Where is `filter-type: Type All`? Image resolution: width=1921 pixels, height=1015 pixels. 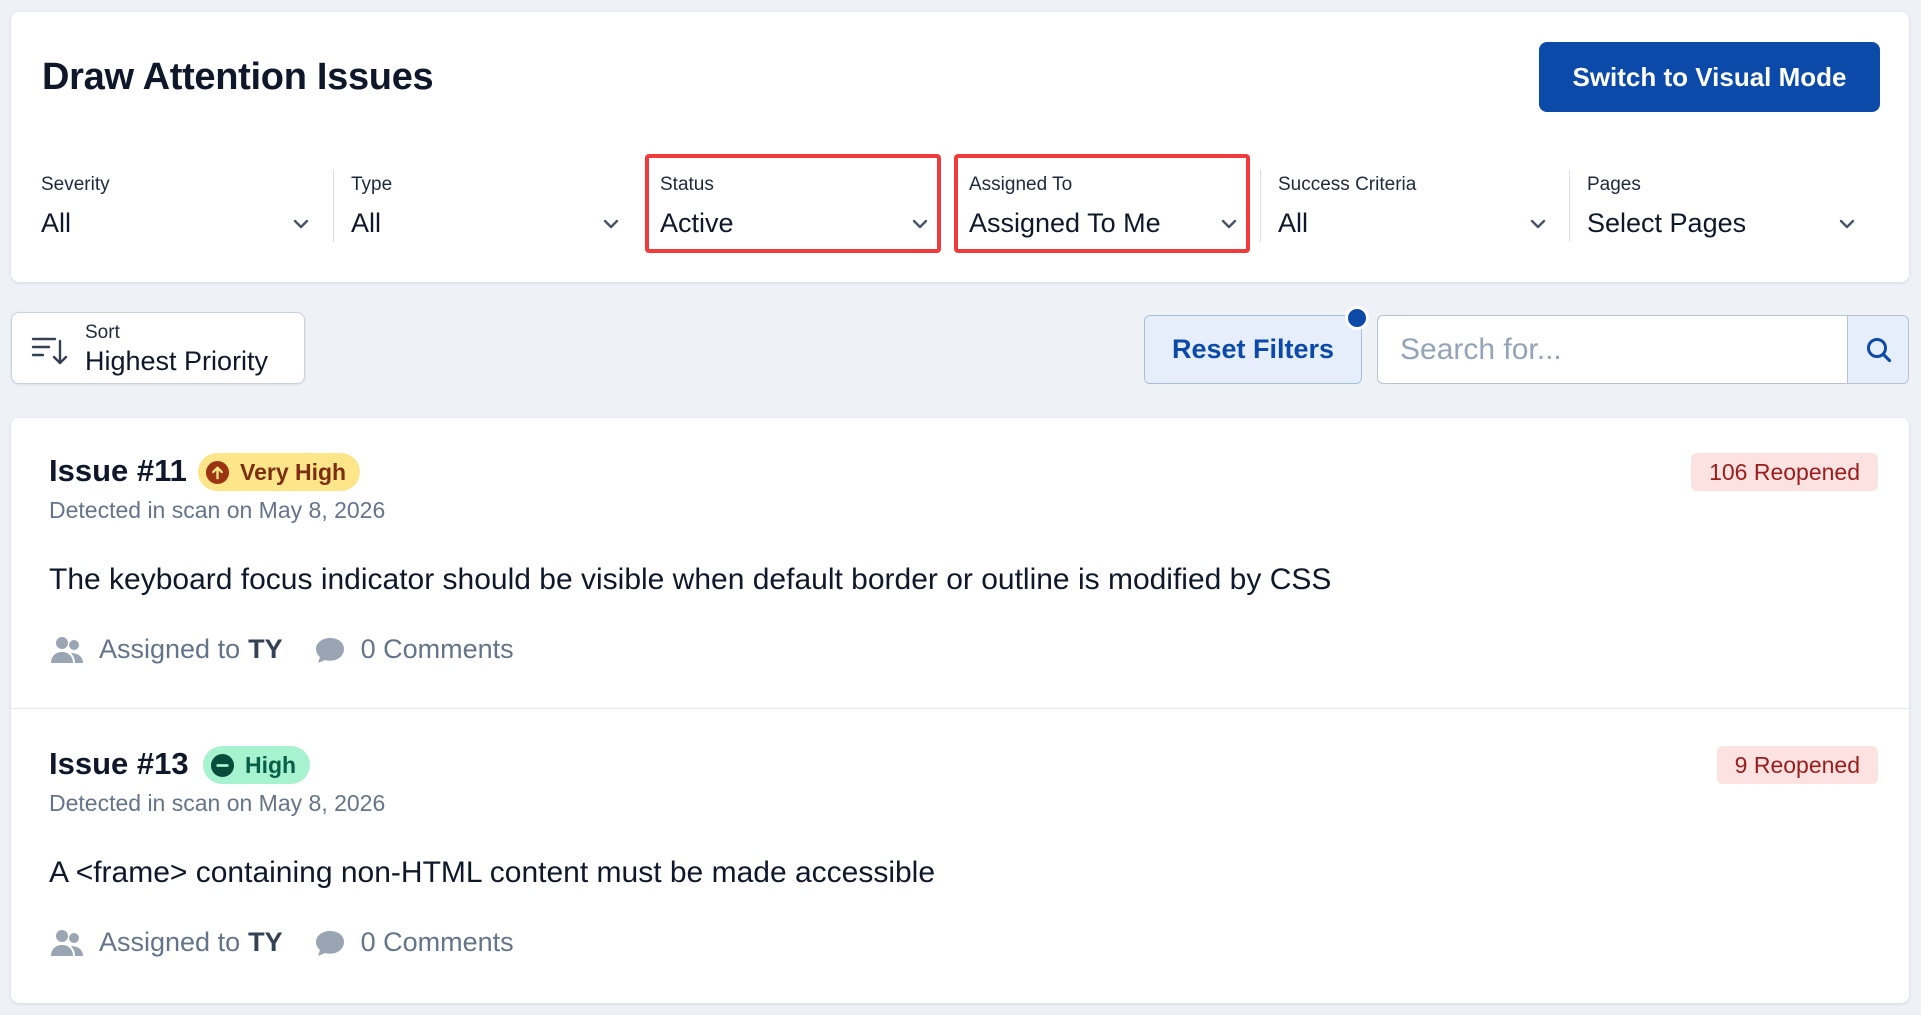 filter-type: Type All is located at coordinates (496, 202).